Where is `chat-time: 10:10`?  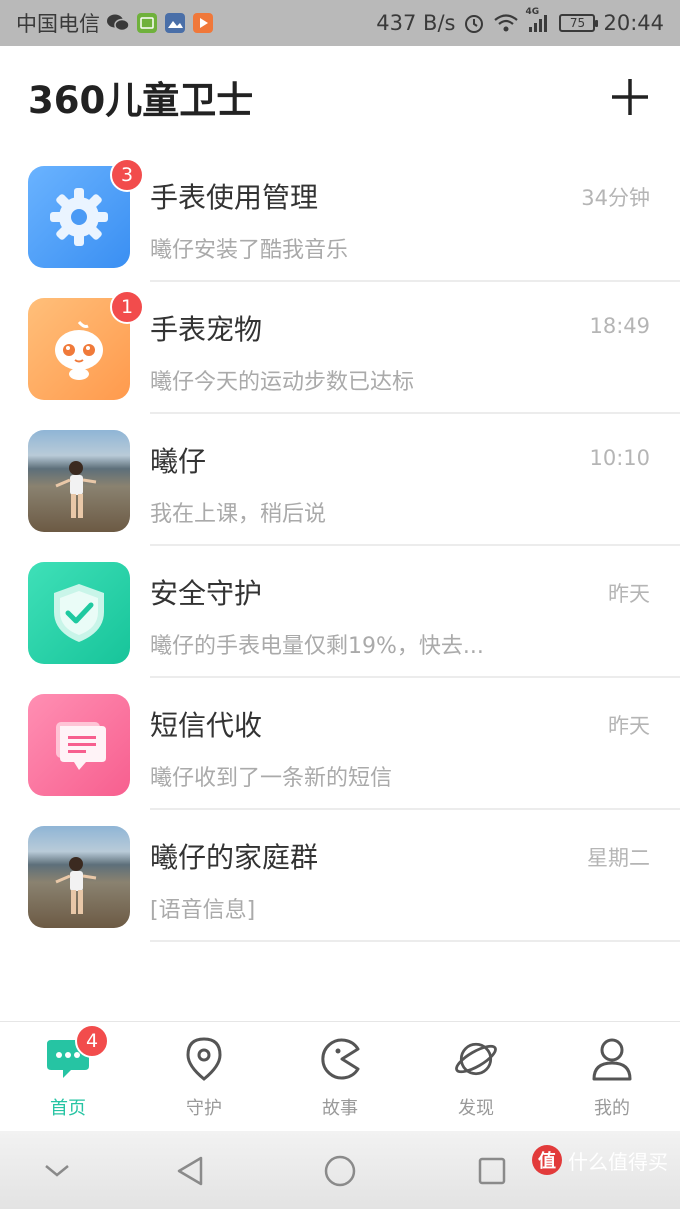 chat-time: 10:10 is located at coordinates (619, 458).